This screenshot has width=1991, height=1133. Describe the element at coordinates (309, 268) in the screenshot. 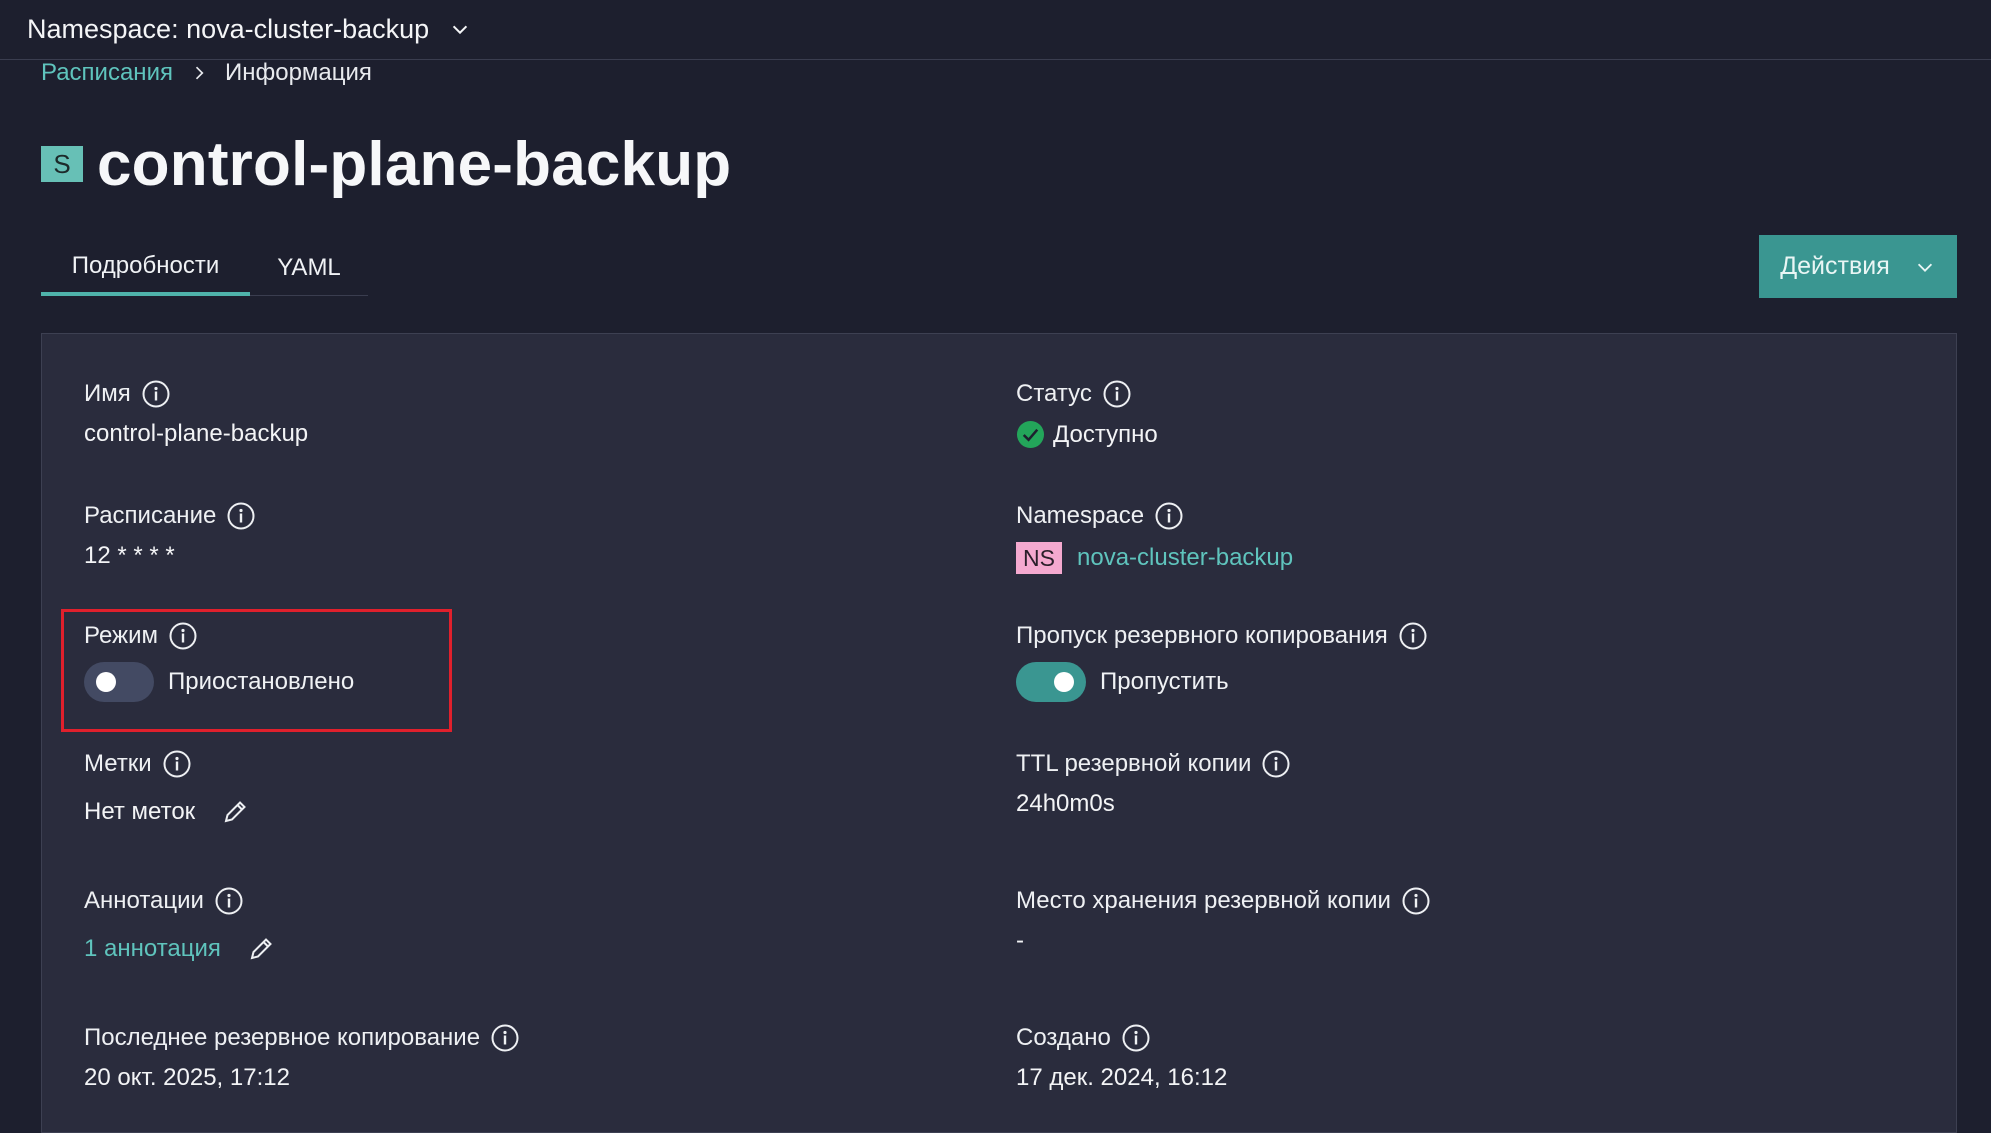

I see `tab-yaml: YAML` at that location.